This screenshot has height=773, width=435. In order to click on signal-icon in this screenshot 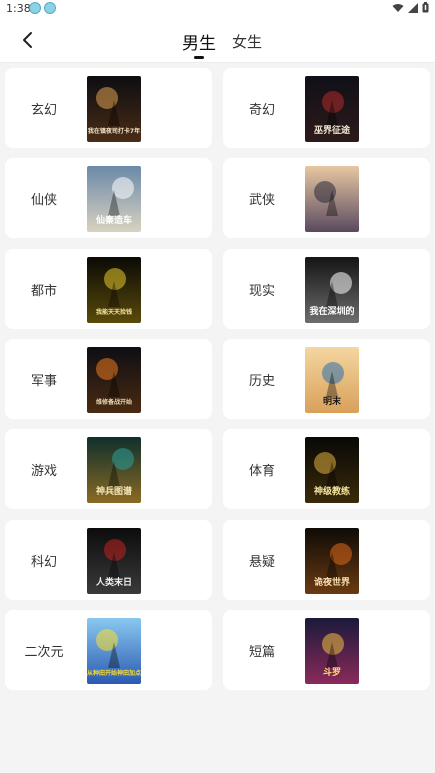, I will do `click(413, 7)`.